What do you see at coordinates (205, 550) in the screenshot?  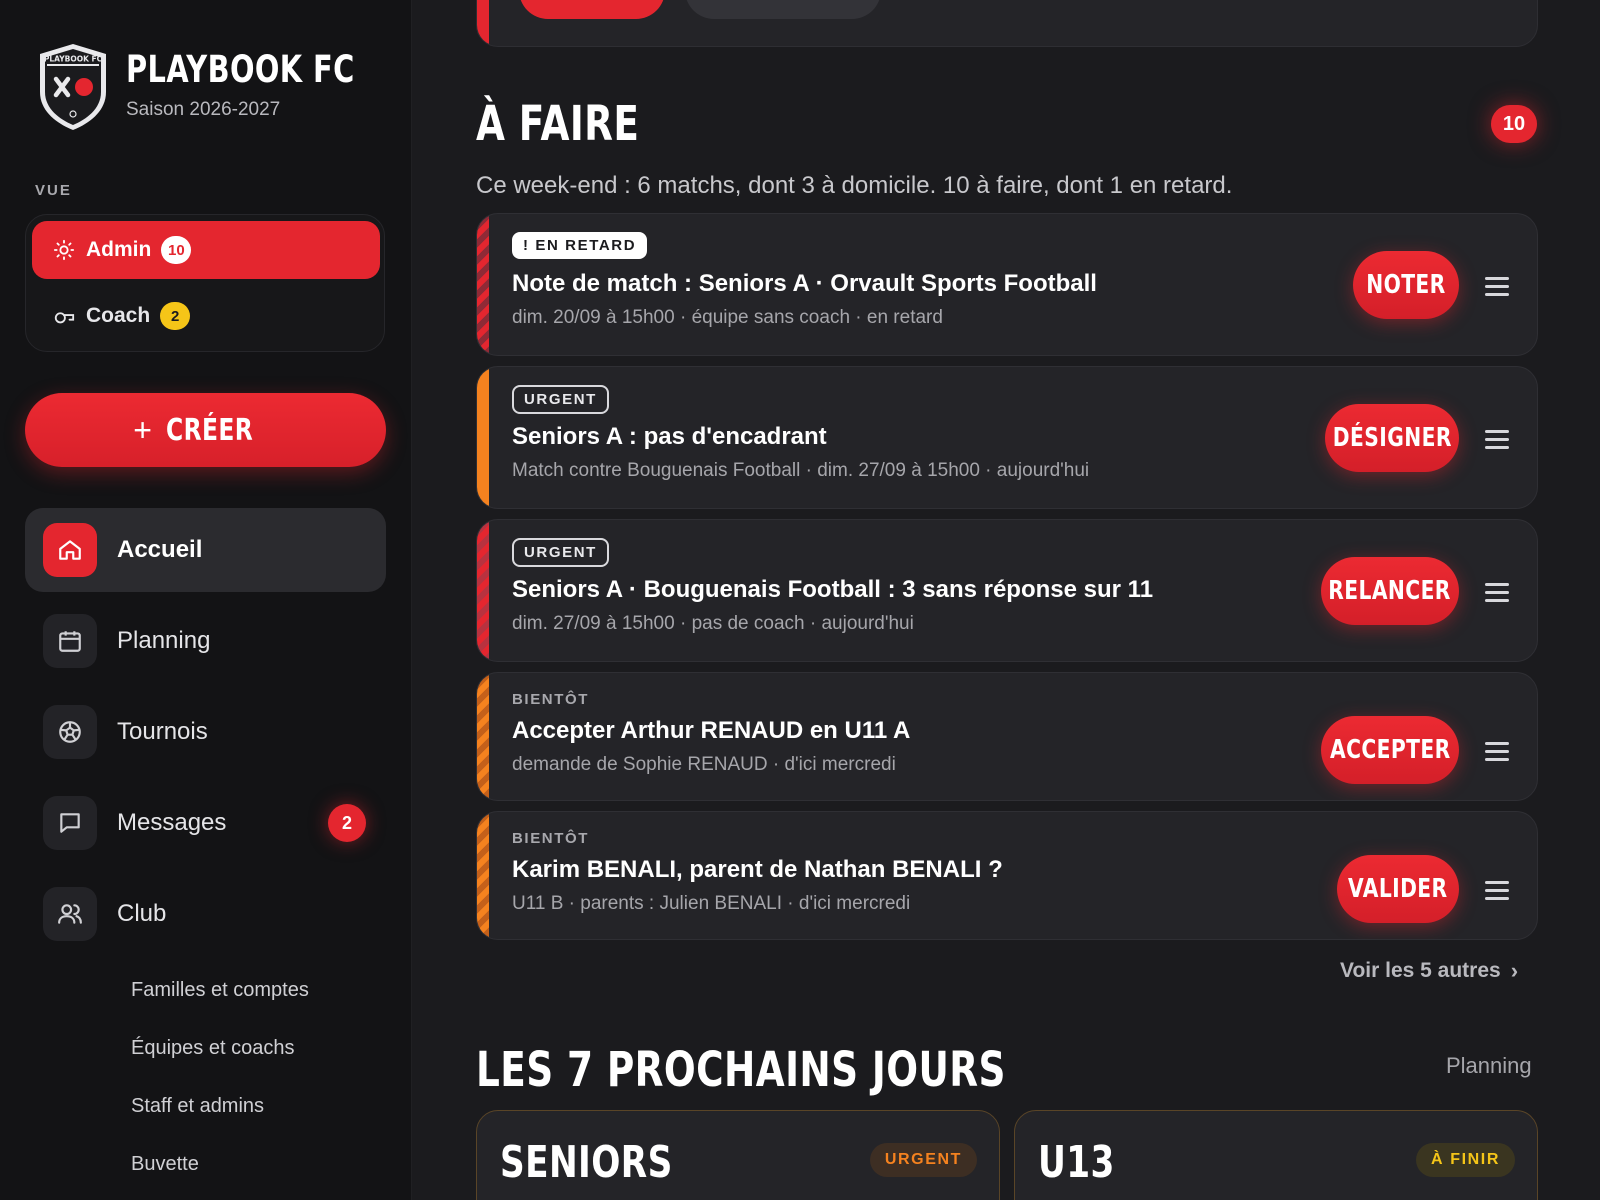 I see `nav-item-accueil: Accueil` at bounding box center [205, 550].